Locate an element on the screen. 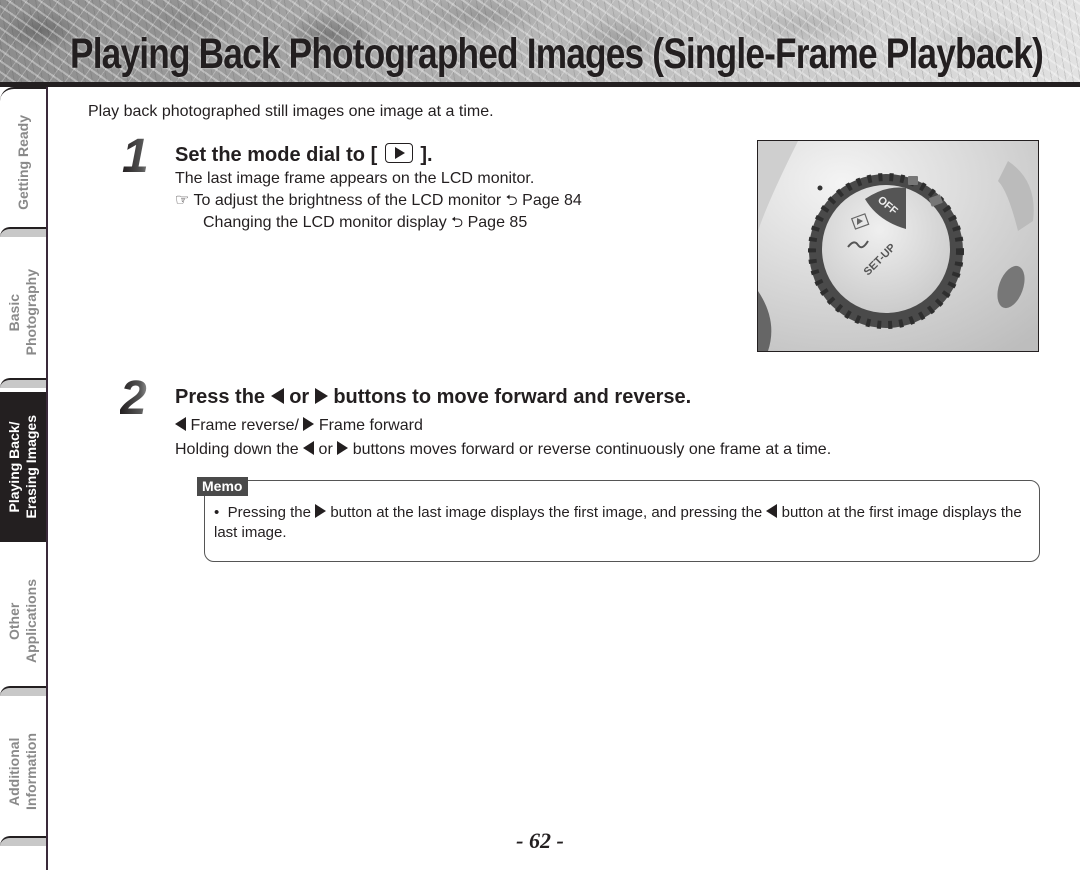  tab-label-line: Additional is located at coordinates (14, 771).